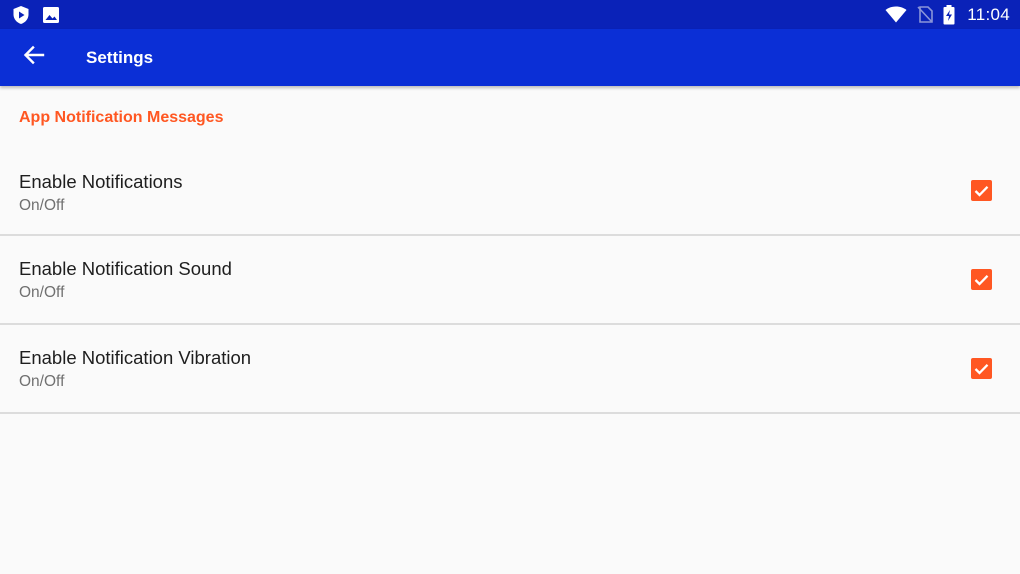  I want to click on arrow-back-icon, so click(34, 57).